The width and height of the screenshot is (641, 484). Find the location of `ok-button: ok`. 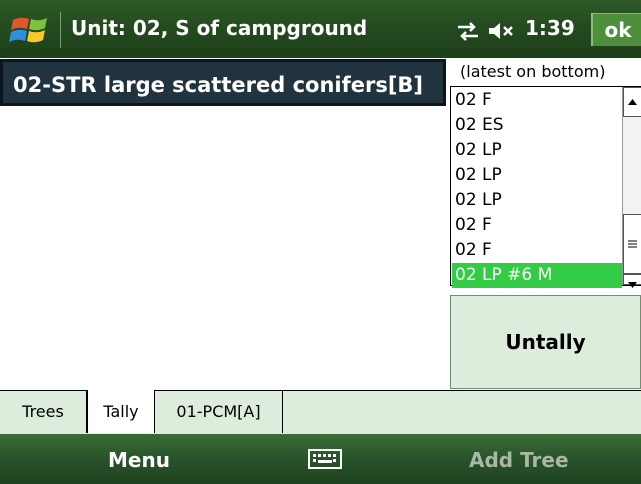

ok-button: ok is located at coordinates (616, 29).